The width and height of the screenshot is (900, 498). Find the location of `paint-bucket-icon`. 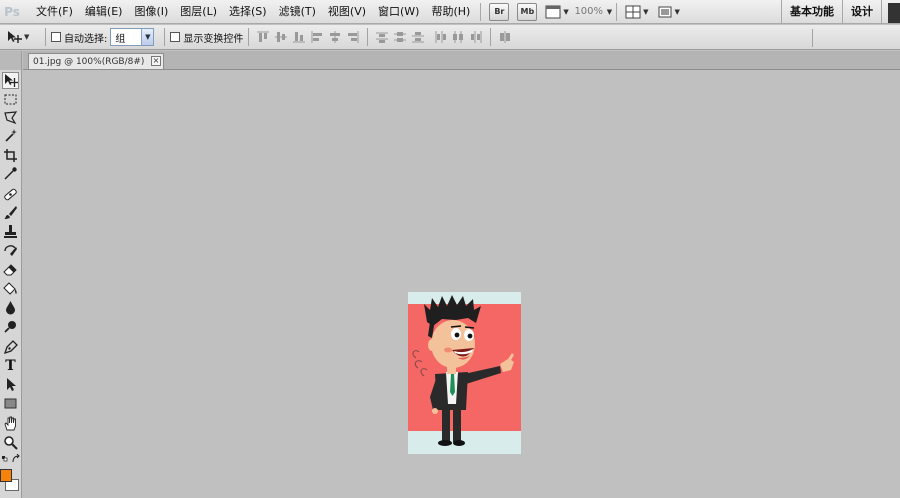

paint-bucket-icon is located at coordinates (10, 288).